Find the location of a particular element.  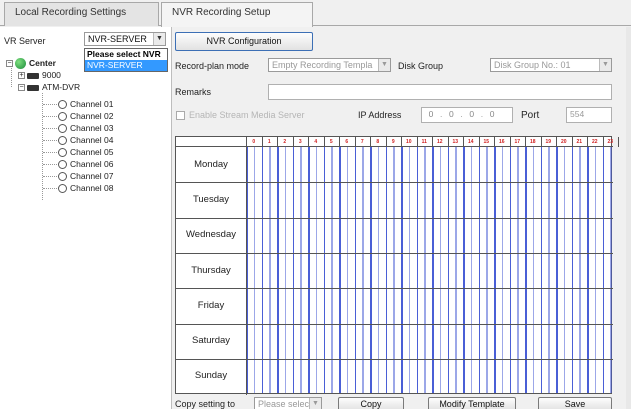

hour-label: 18 is located at coordinates (532, 142).